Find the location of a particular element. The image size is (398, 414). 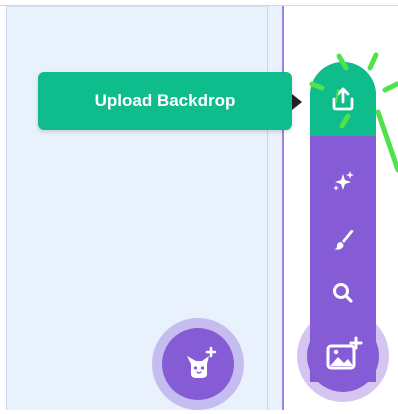

paint-backdrop-button is located at coordinates (343, 239).